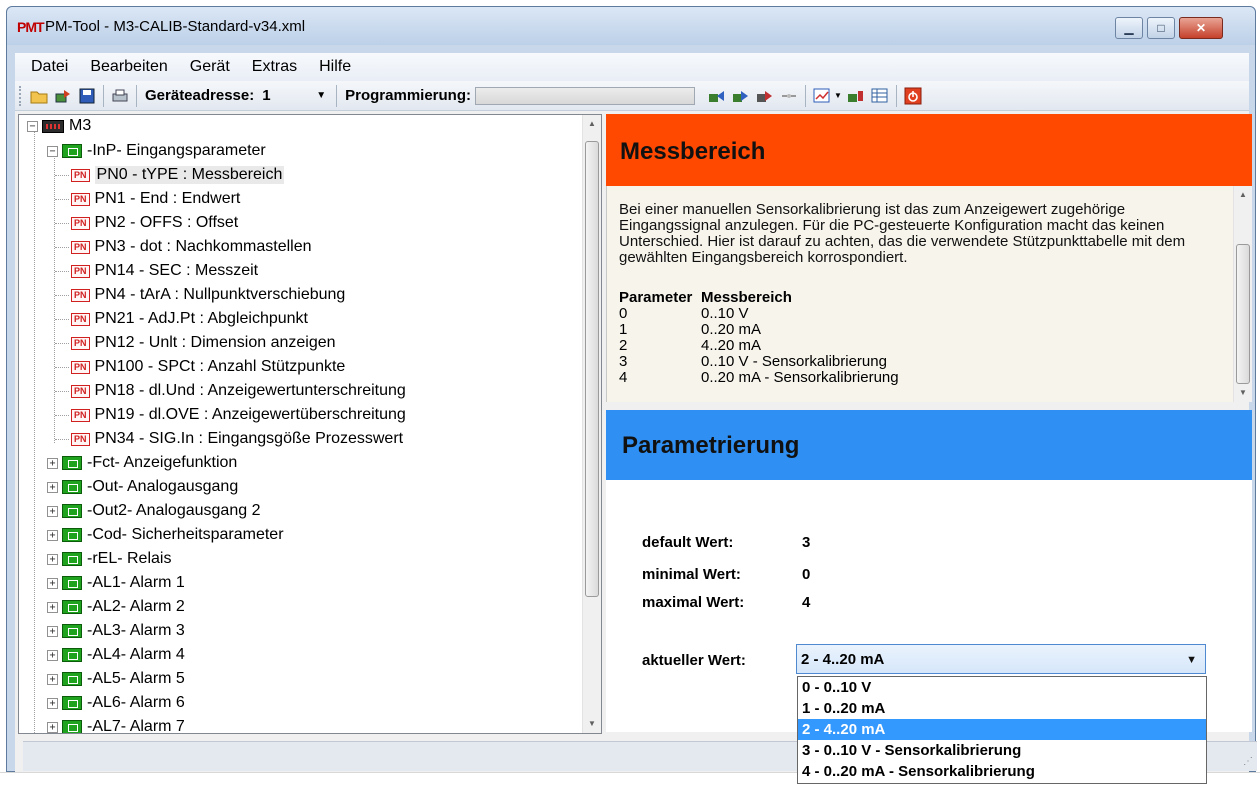 The width and height of the screenshot is (1260, 785). What do you see at coordinates (116, 655) in the screenshot?
I see `tree-group-al4: + -AL4- Alarm 4` at bounding box center [116, 655].